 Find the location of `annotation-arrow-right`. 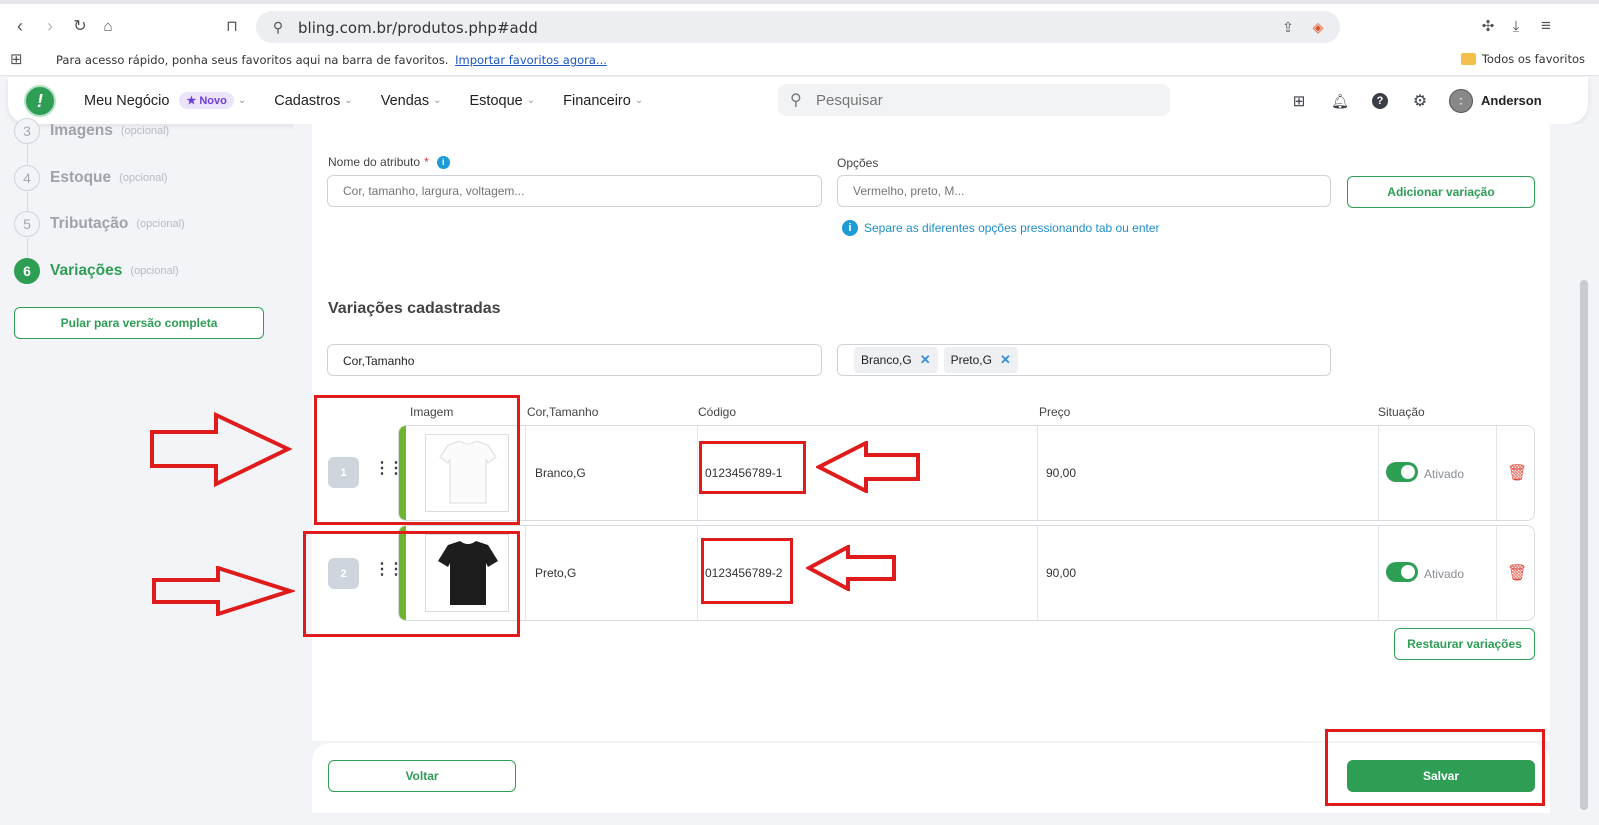

annotation-arrow-right is located at coordinates (221, 449).